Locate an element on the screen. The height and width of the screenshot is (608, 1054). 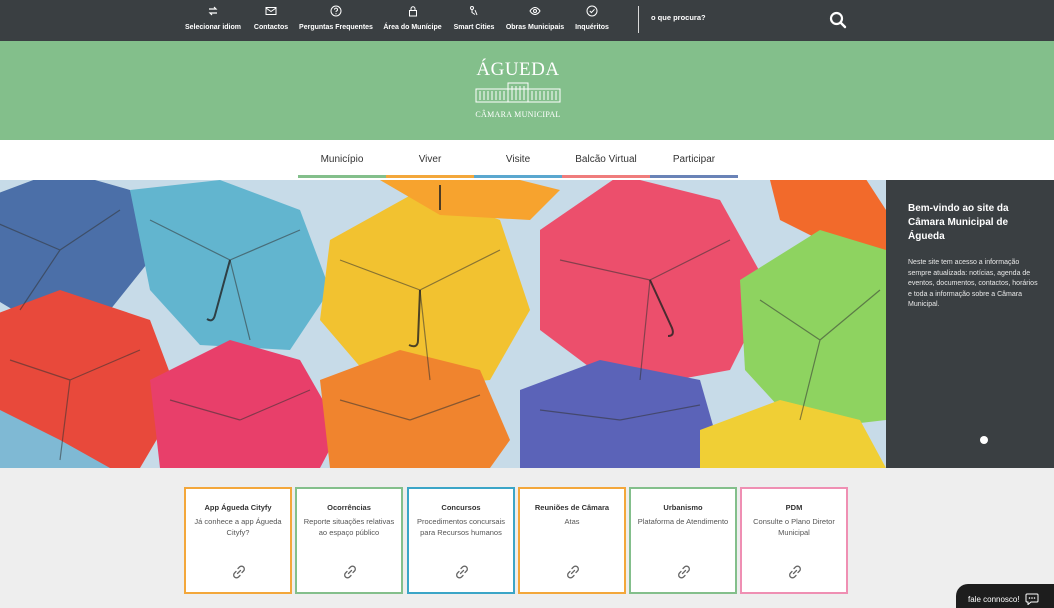
nav-label: Visite is located at coordinates (518, 159).